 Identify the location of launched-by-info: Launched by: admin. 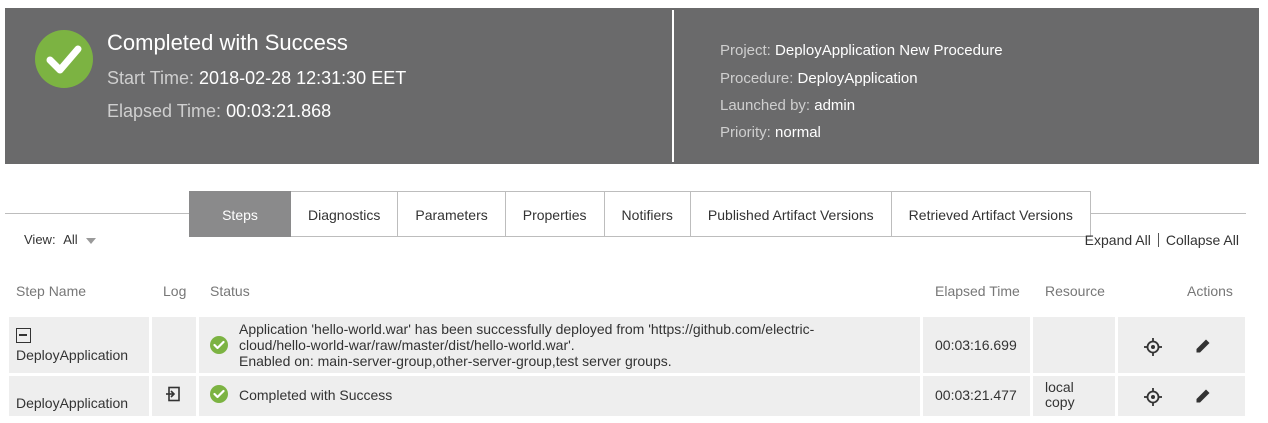
(788, 105).